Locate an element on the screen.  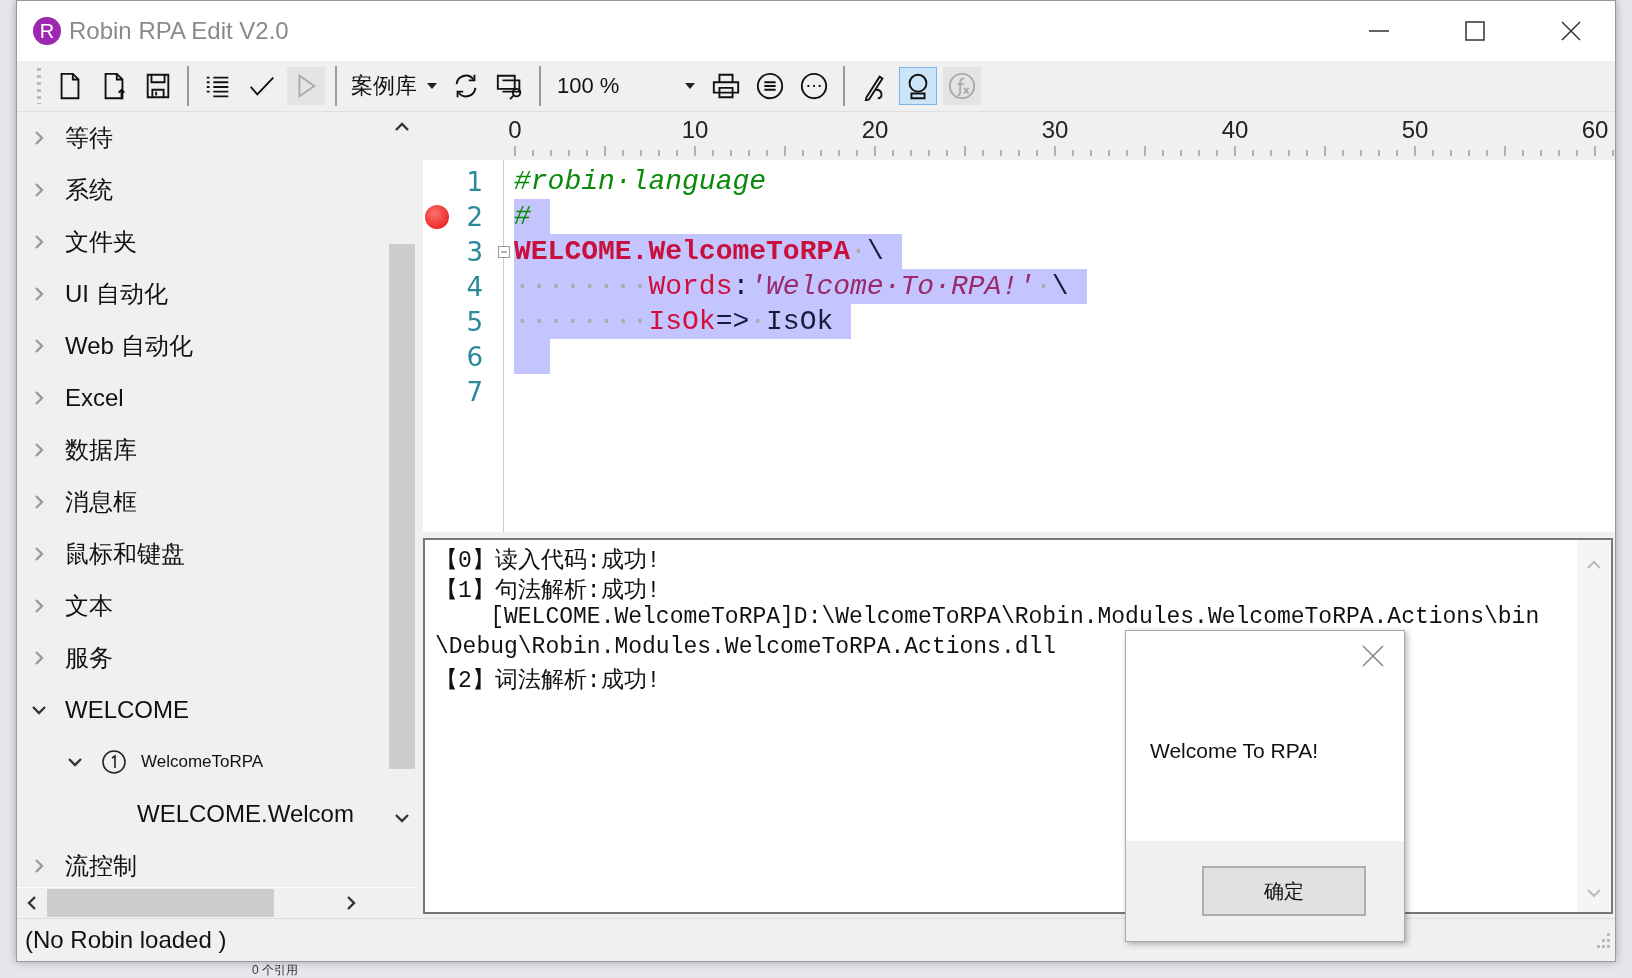
window-title: Robin RPA Edit V2.0 is located at coordinates (179, 31).